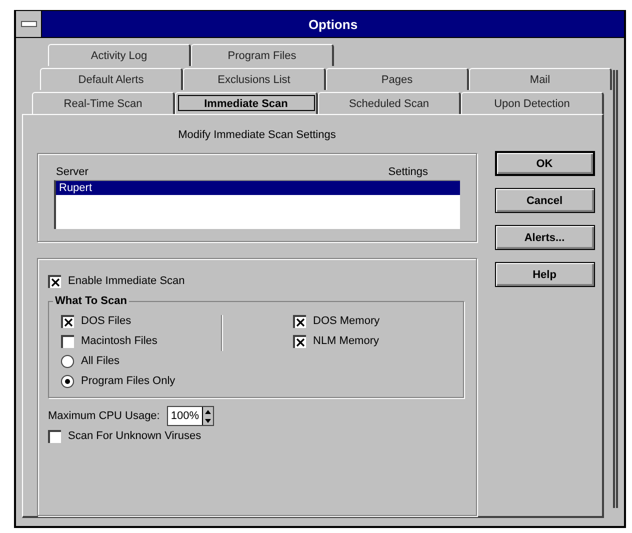  What do you see at coordinates (126, 281) in the screenshot?
I see `checkbox-label: Enable Immediate Scan` at bounding box center [126, 281].